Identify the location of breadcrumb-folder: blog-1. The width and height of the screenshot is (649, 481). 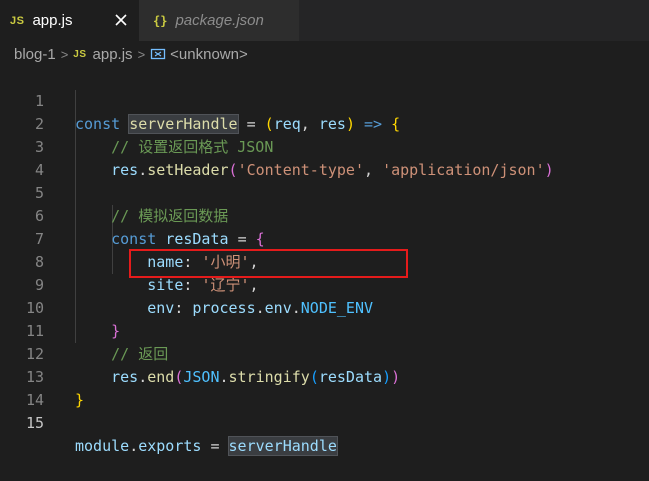
(35, 54).